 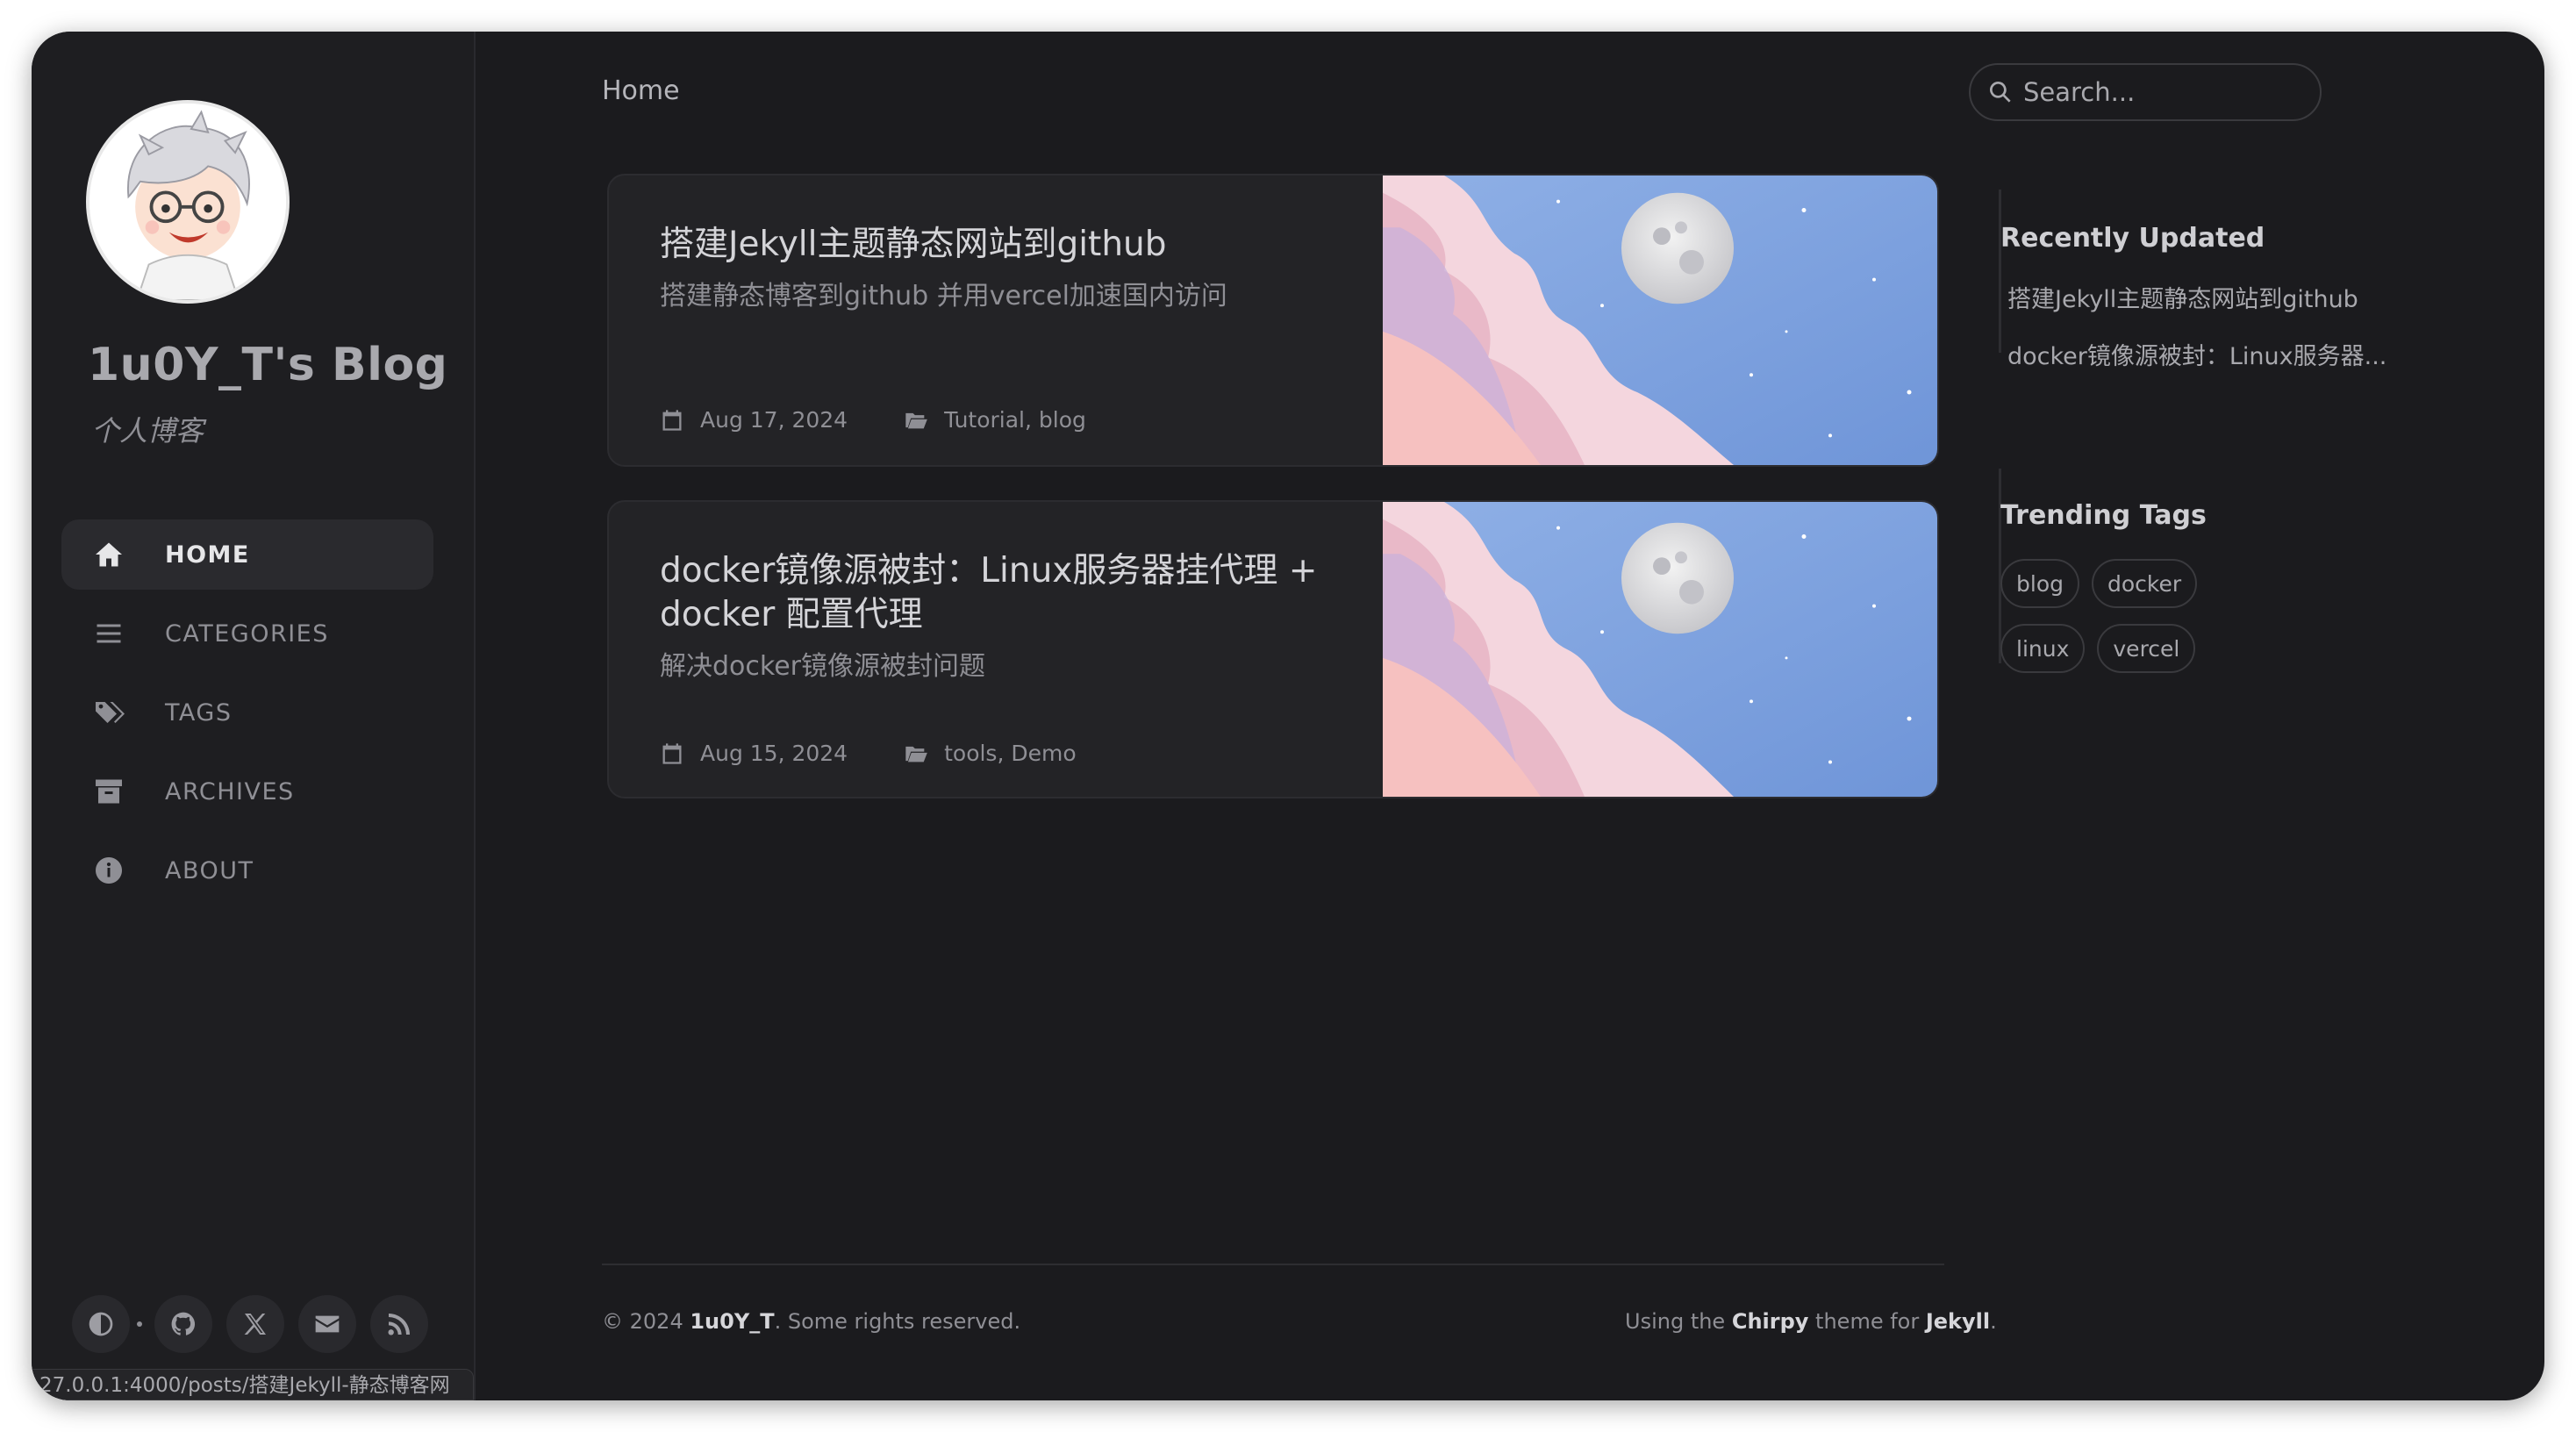 I want to click on info-icon, so click(x=108, y=870).